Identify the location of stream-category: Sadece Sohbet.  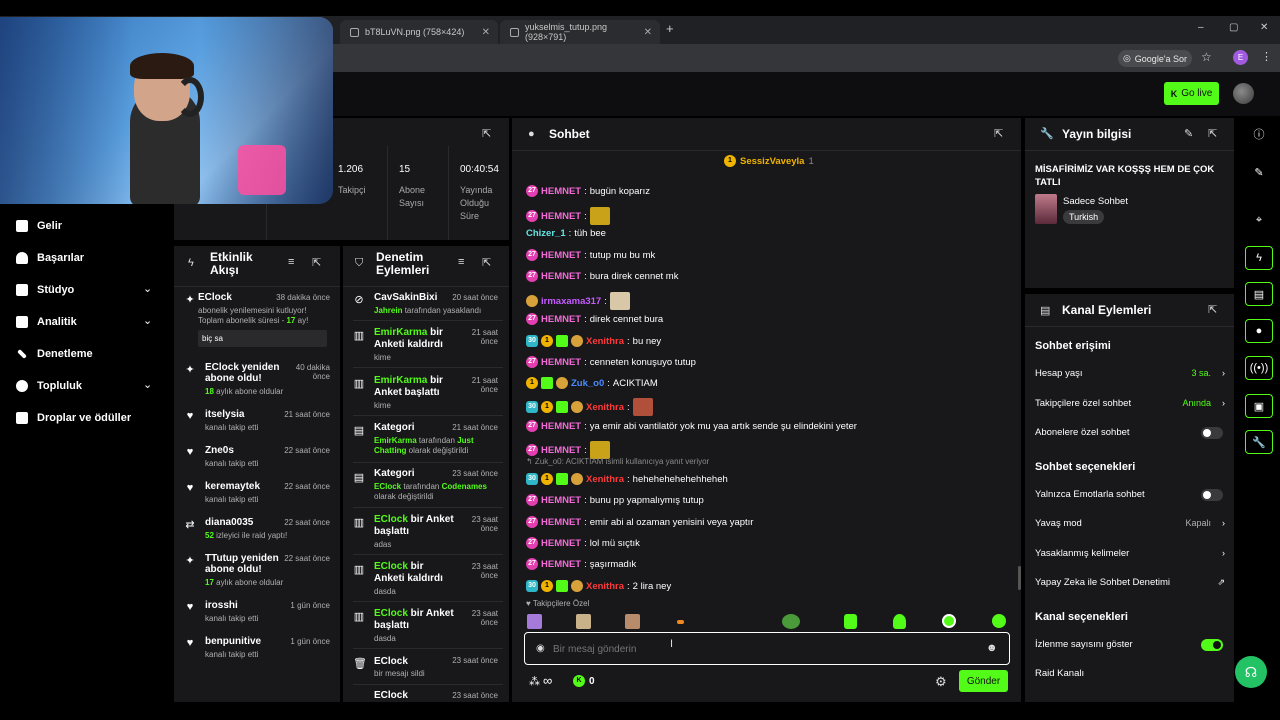
(1095, 201).